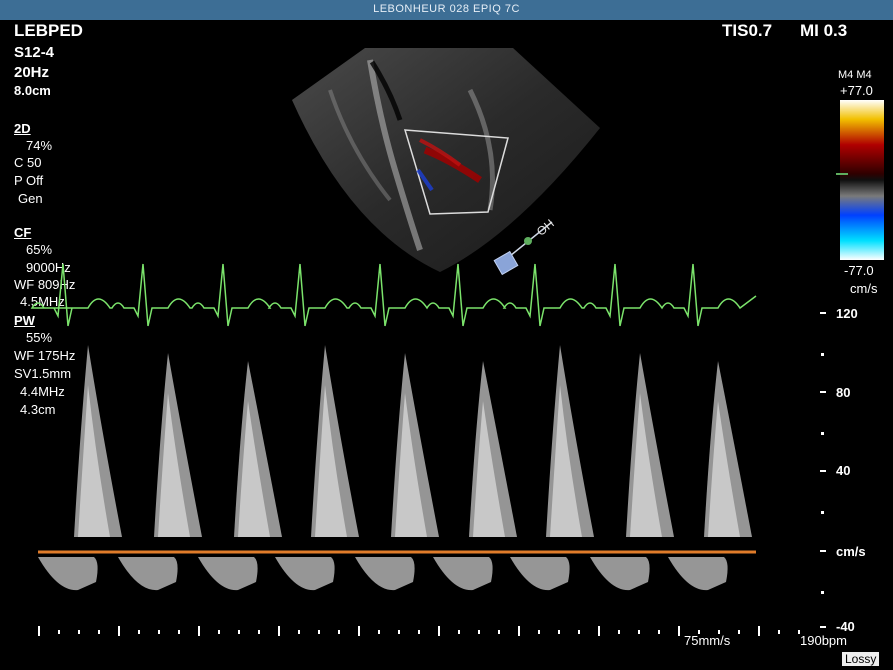  What do you see at coordinates (545, 227) in the screenshot?
I see `svg-text: OH` at bounding box center [545, 227].